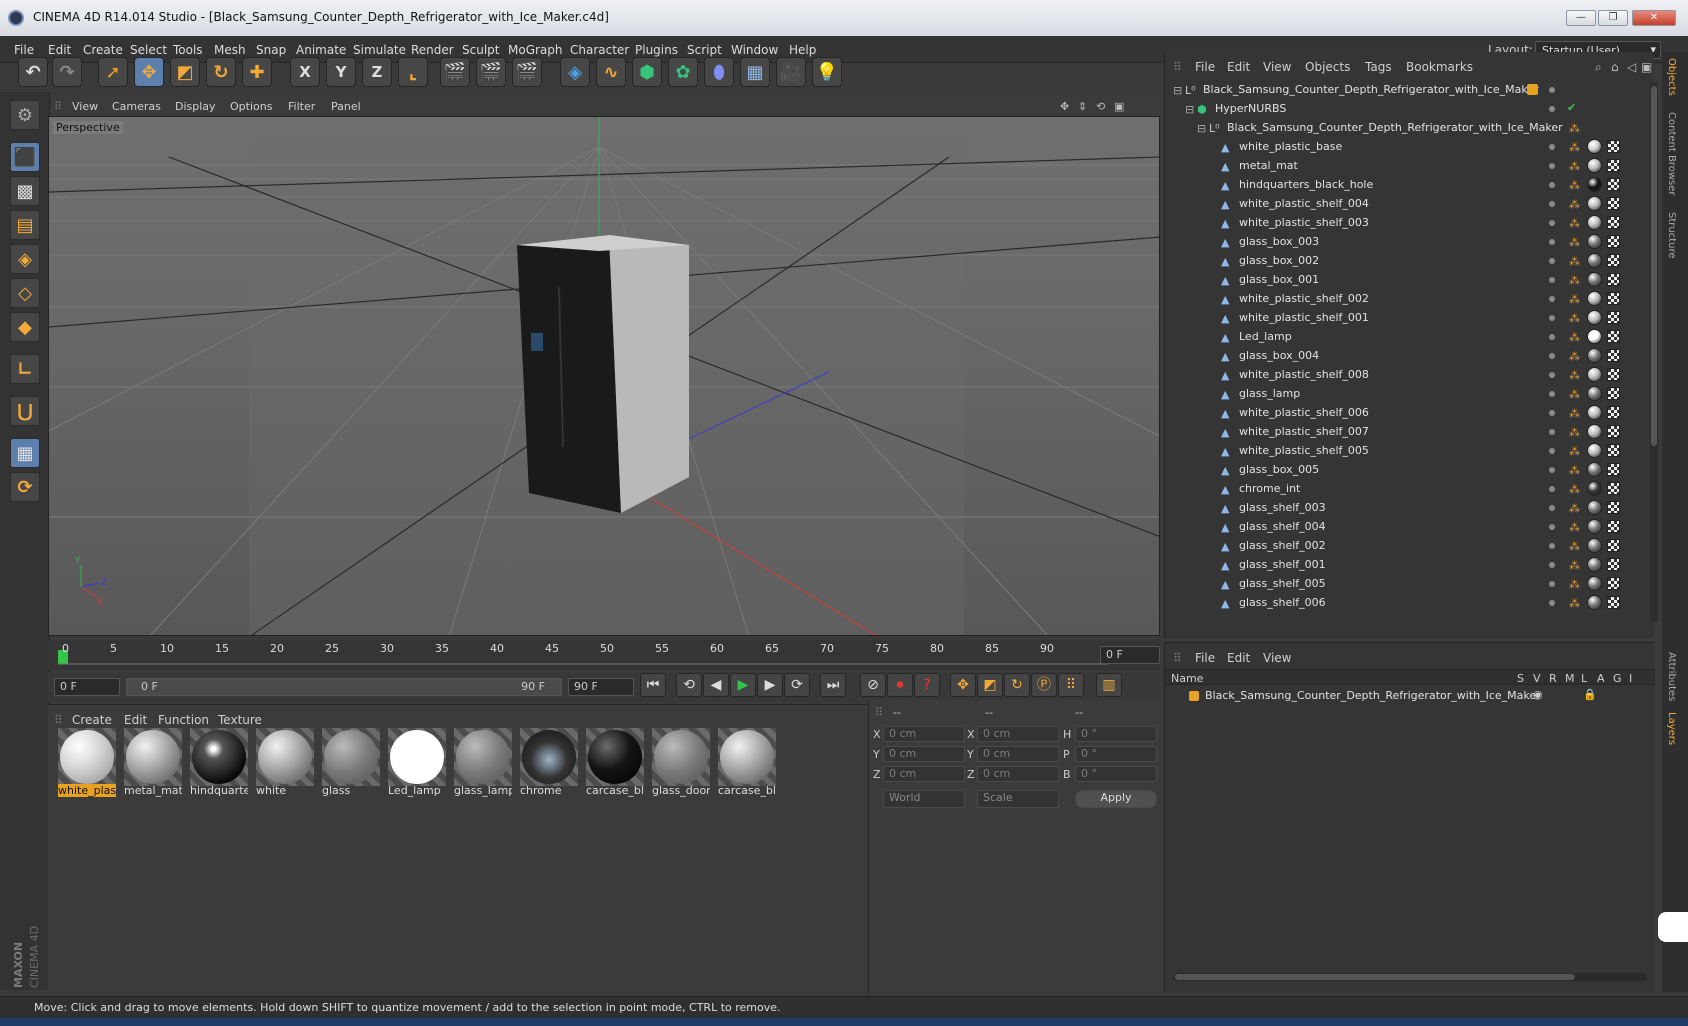 The height and width of the screenshot is (1026, 1688). Describe the element at coordinates (1130, 655) in the screenshot. I see `current-frame-field: 0 F` at that location.